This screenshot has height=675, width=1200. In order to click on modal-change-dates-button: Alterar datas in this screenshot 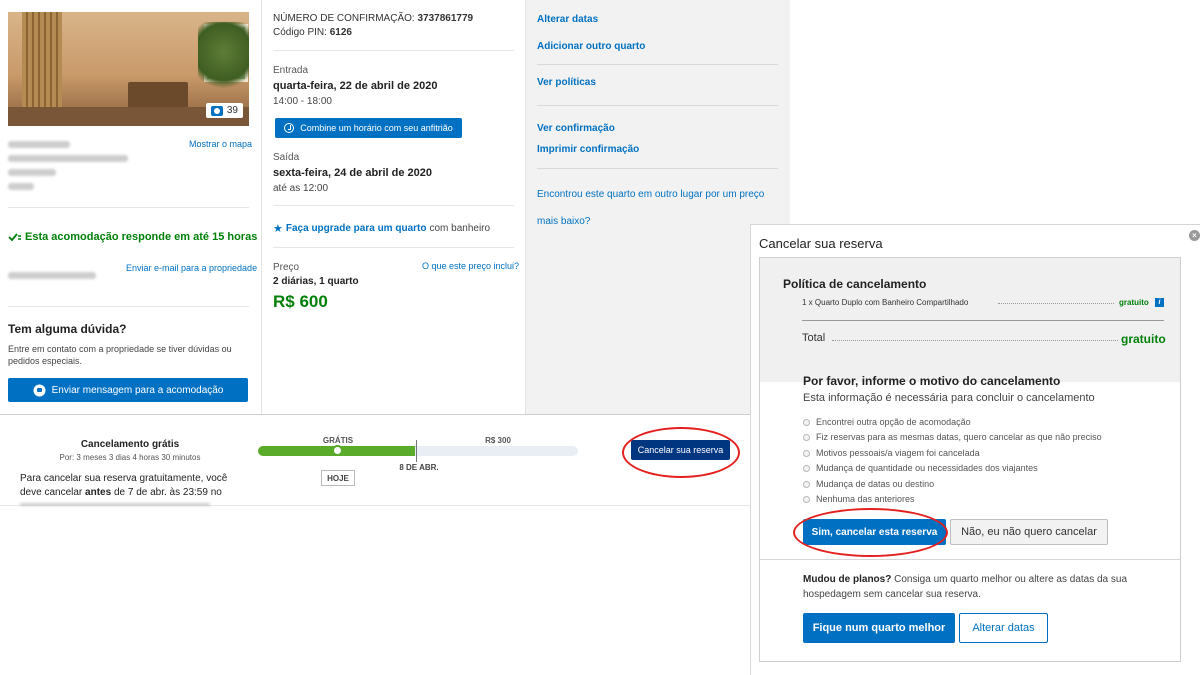, I will do `click(1003, 628)`.